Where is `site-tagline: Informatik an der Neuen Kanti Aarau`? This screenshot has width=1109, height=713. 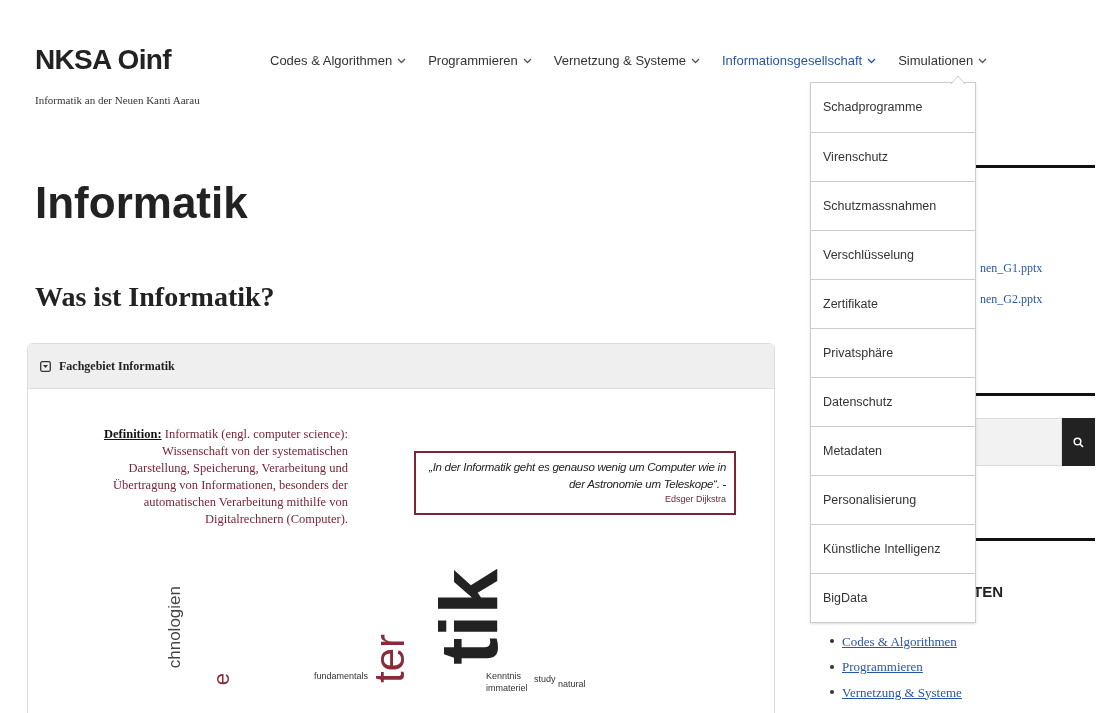
site-tagline: Informatik an der Neuen Kanti Aarau is located at coordinates (118, 100).